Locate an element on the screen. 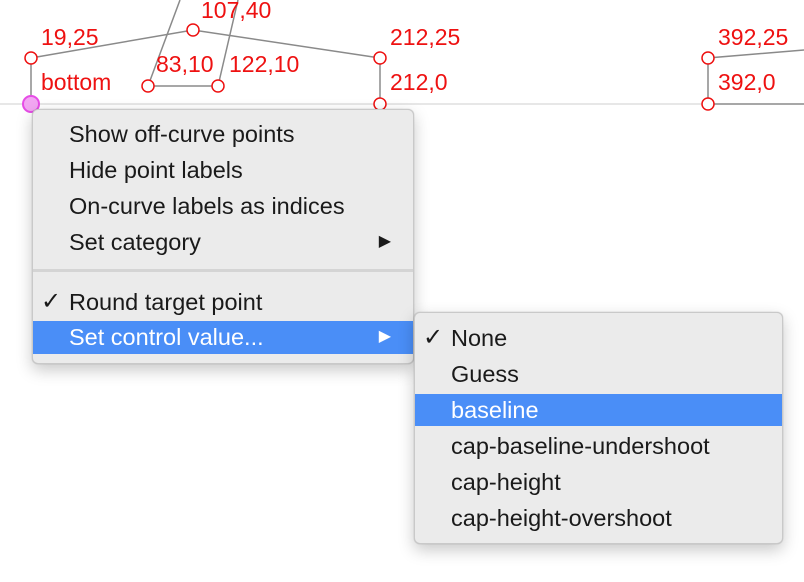 The image size is (804, 582). point-label: bottom is located at coordinates (76, 82).